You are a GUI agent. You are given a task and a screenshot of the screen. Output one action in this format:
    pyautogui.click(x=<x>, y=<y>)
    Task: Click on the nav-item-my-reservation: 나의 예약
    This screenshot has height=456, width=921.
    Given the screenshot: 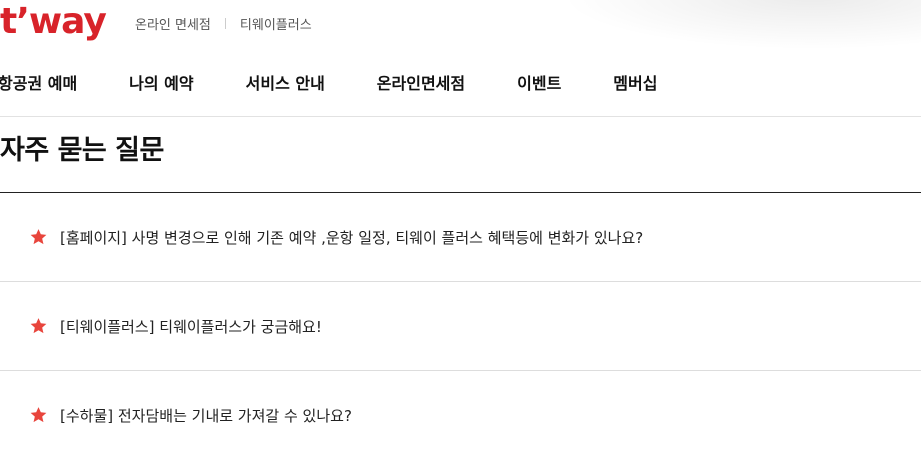 What is the action you would take?
    pyautogui.click(x=161, y=82)
    